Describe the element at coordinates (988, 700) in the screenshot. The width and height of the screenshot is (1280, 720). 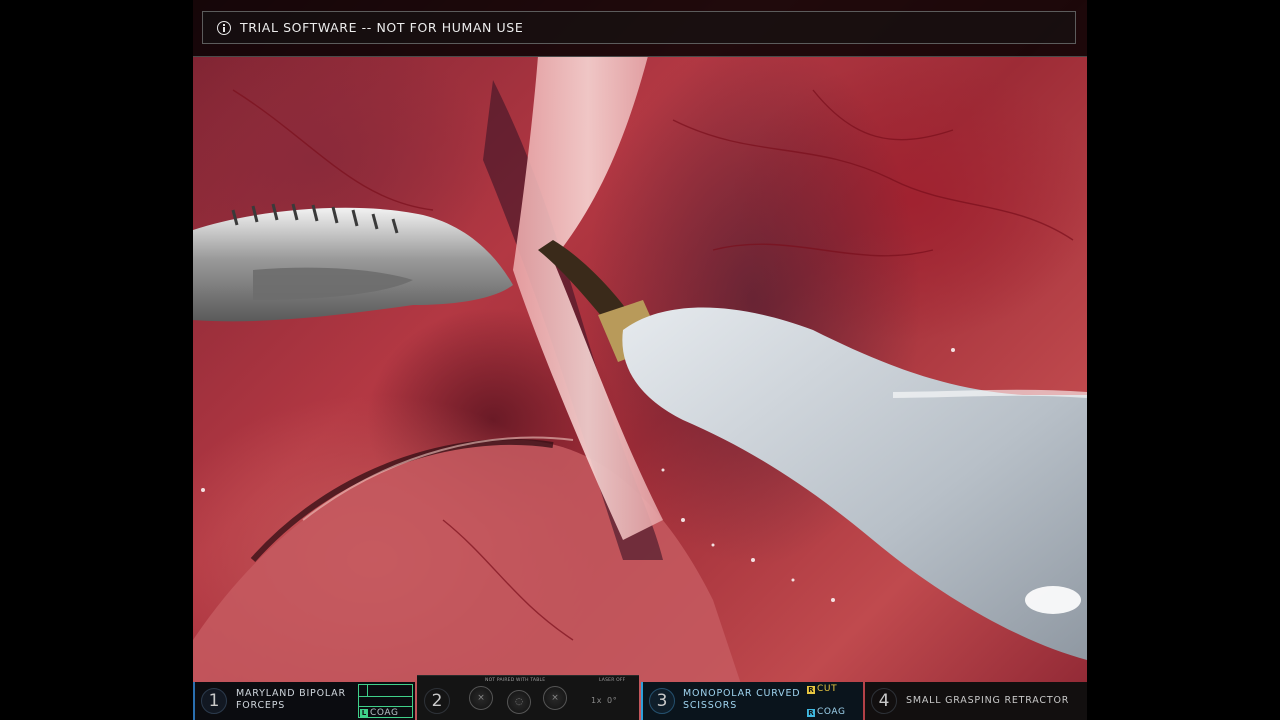
I see `instrument-name-4: SMALL GRASPING RETRACTOR` at that location.